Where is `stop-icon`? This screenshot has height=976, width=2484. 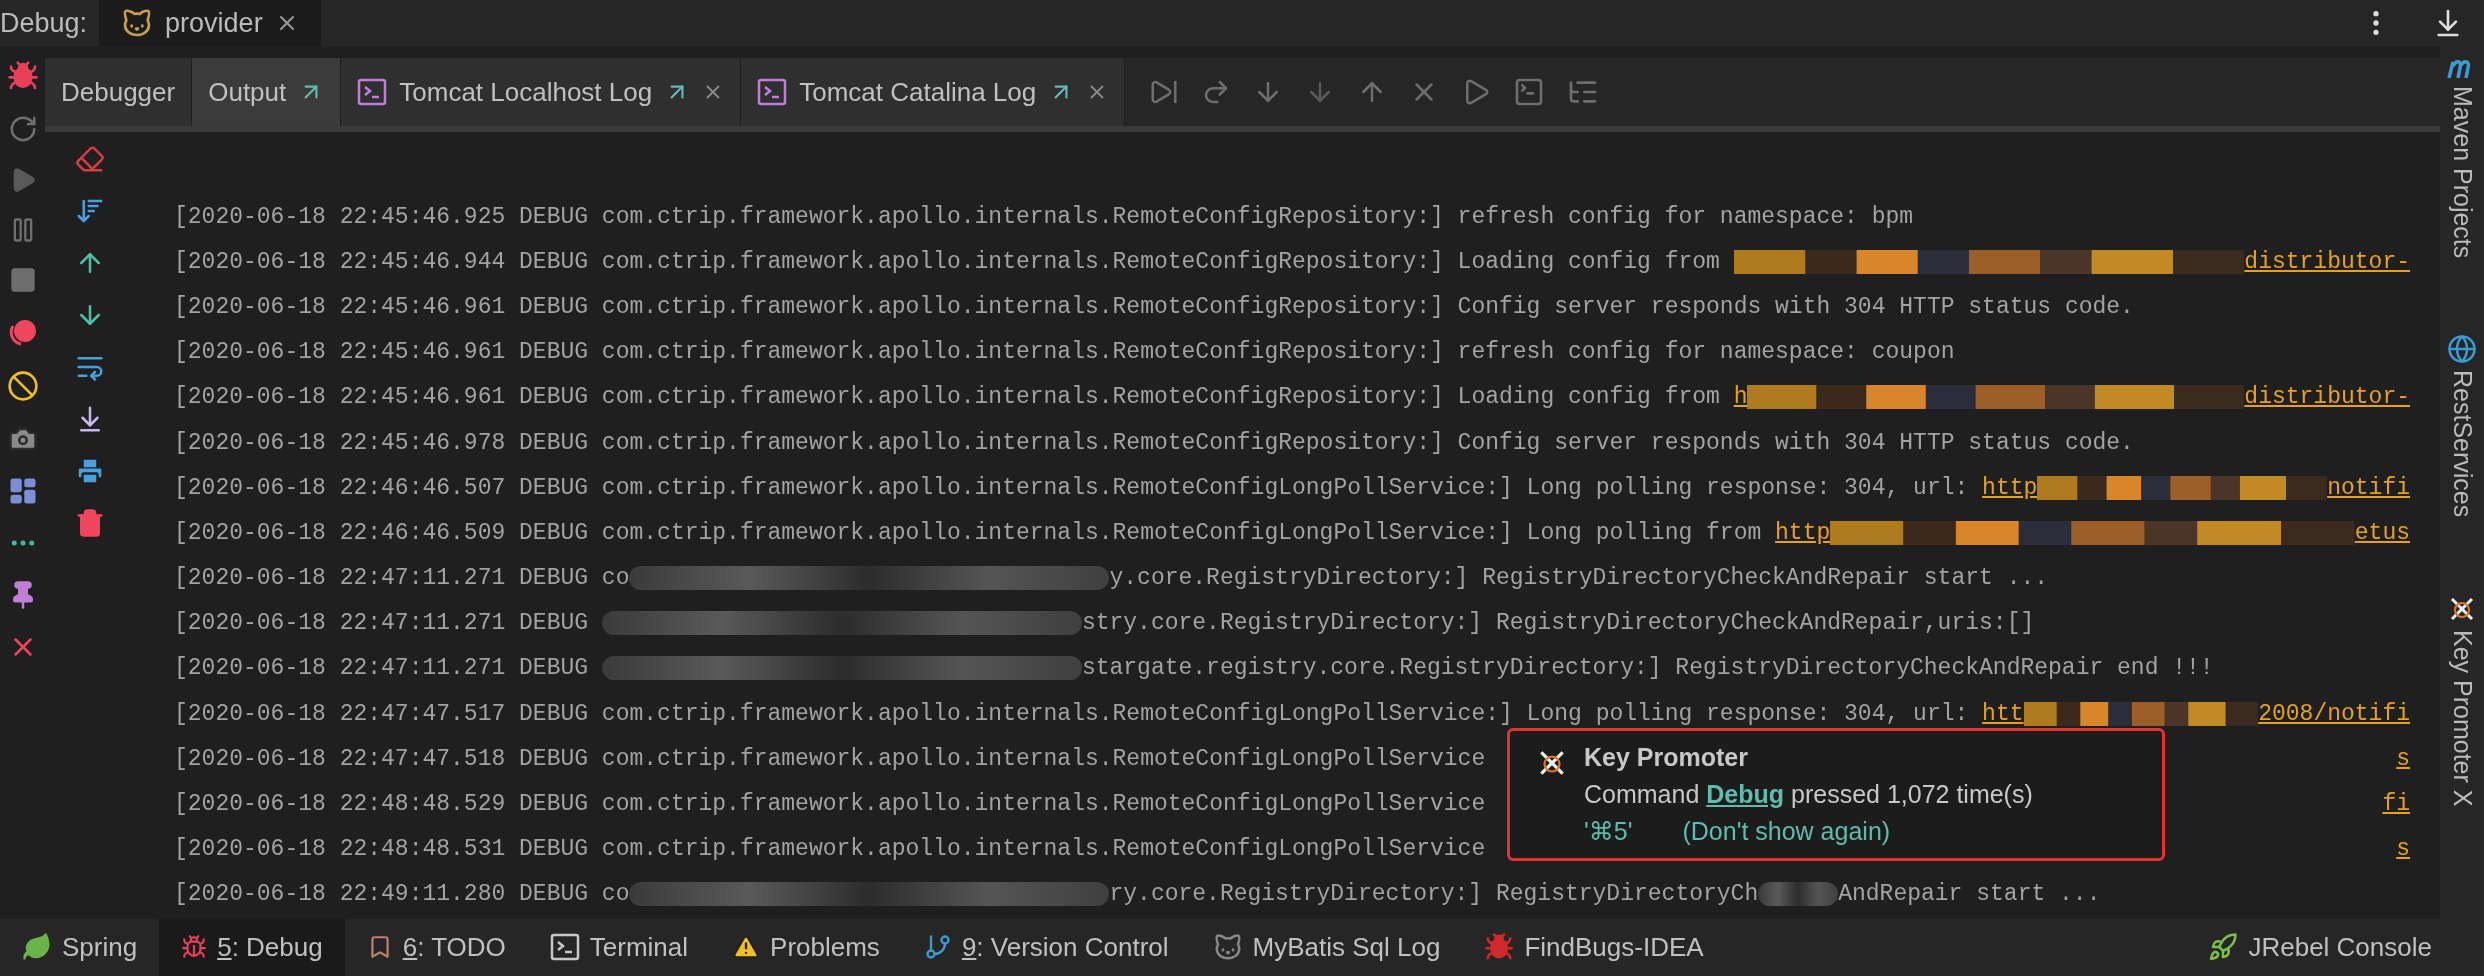 stop-icon is located at coordinates (22, 280).